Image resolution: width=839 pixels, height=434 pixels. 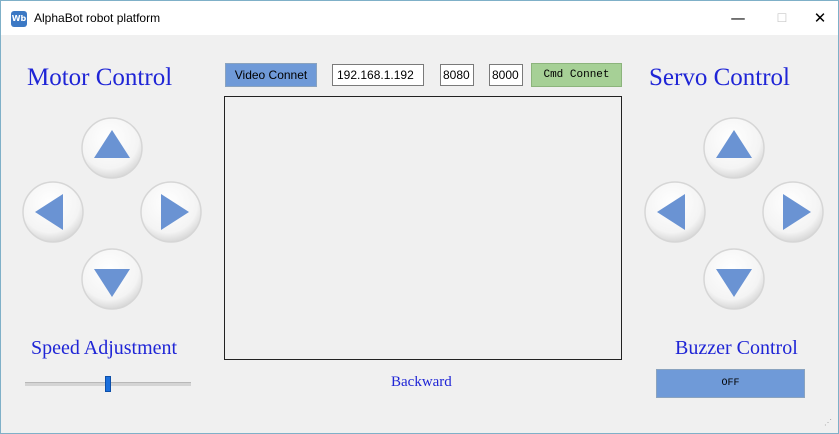 I want to click on servo-control-heading: Servo Control, so click(x=719, y=77).